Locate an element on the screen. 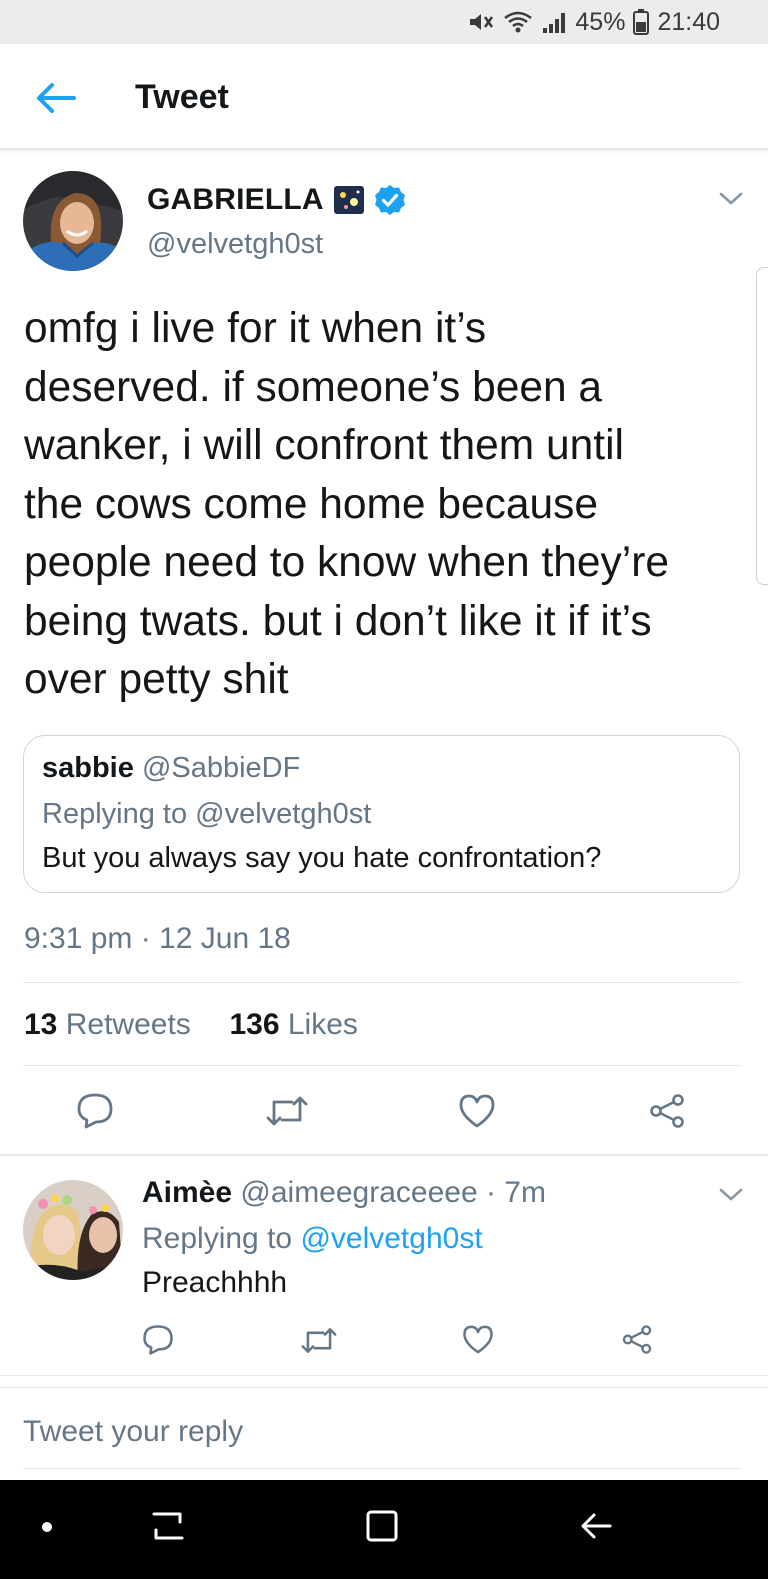  tweet-text-line: wanker, i will confront them until is located at coordinates (324, 445).